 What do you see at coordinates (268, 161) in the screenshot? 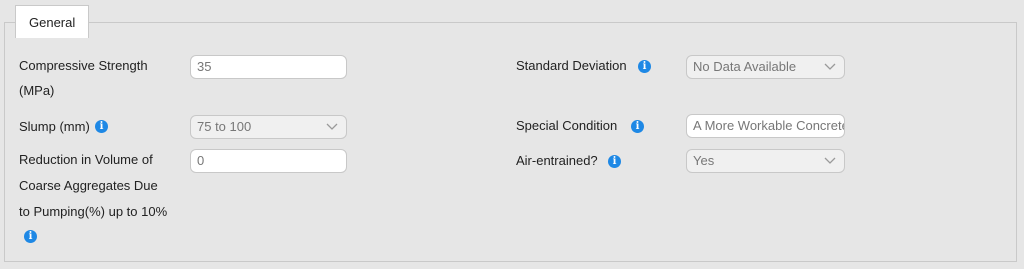
I see `reduction-input: 0` at bounding box center [268, 161].